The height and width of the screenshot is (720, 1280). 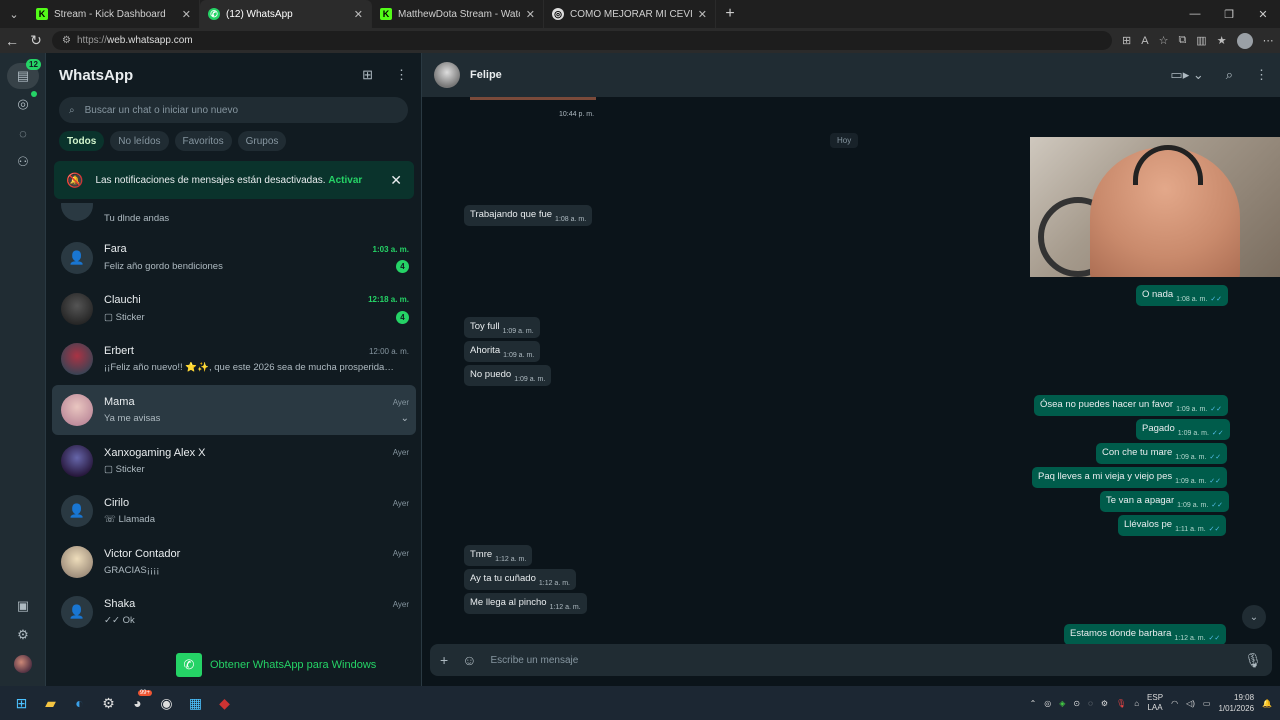 I want to click on emoji-icon: ☺, so click(x=469, y=660).